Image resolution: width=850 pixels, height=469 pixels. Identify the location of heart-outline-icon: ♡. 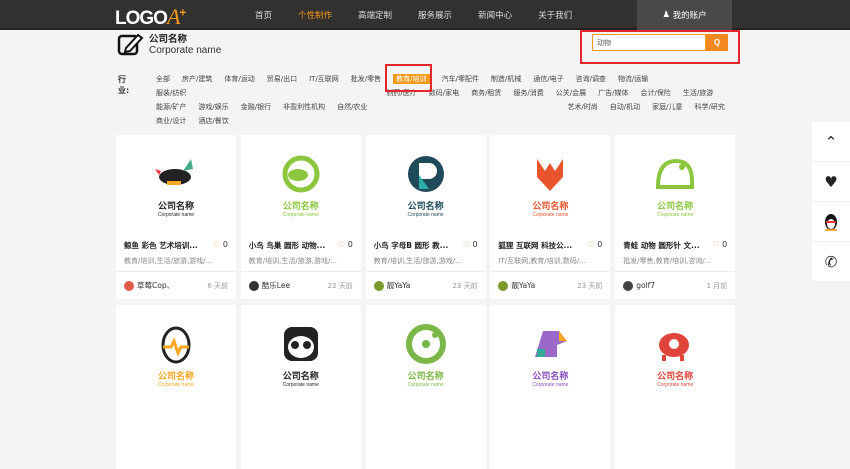
(217, 244).